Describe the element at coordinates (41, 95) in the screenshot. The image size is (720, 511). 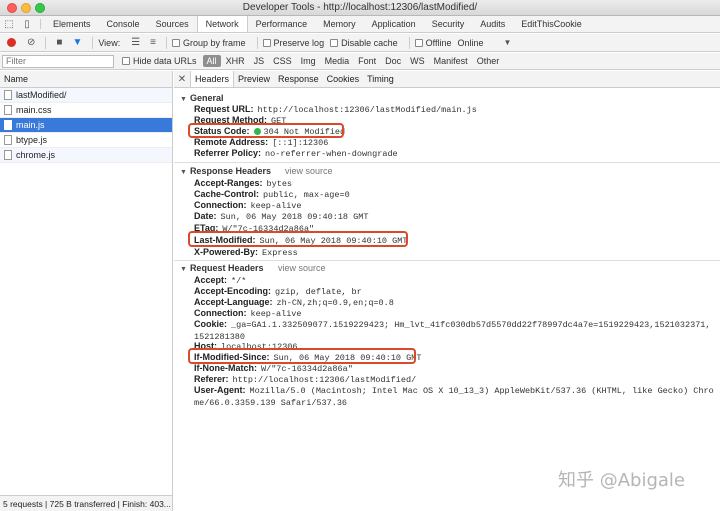
I see `request-name: lastModified/` at that location.